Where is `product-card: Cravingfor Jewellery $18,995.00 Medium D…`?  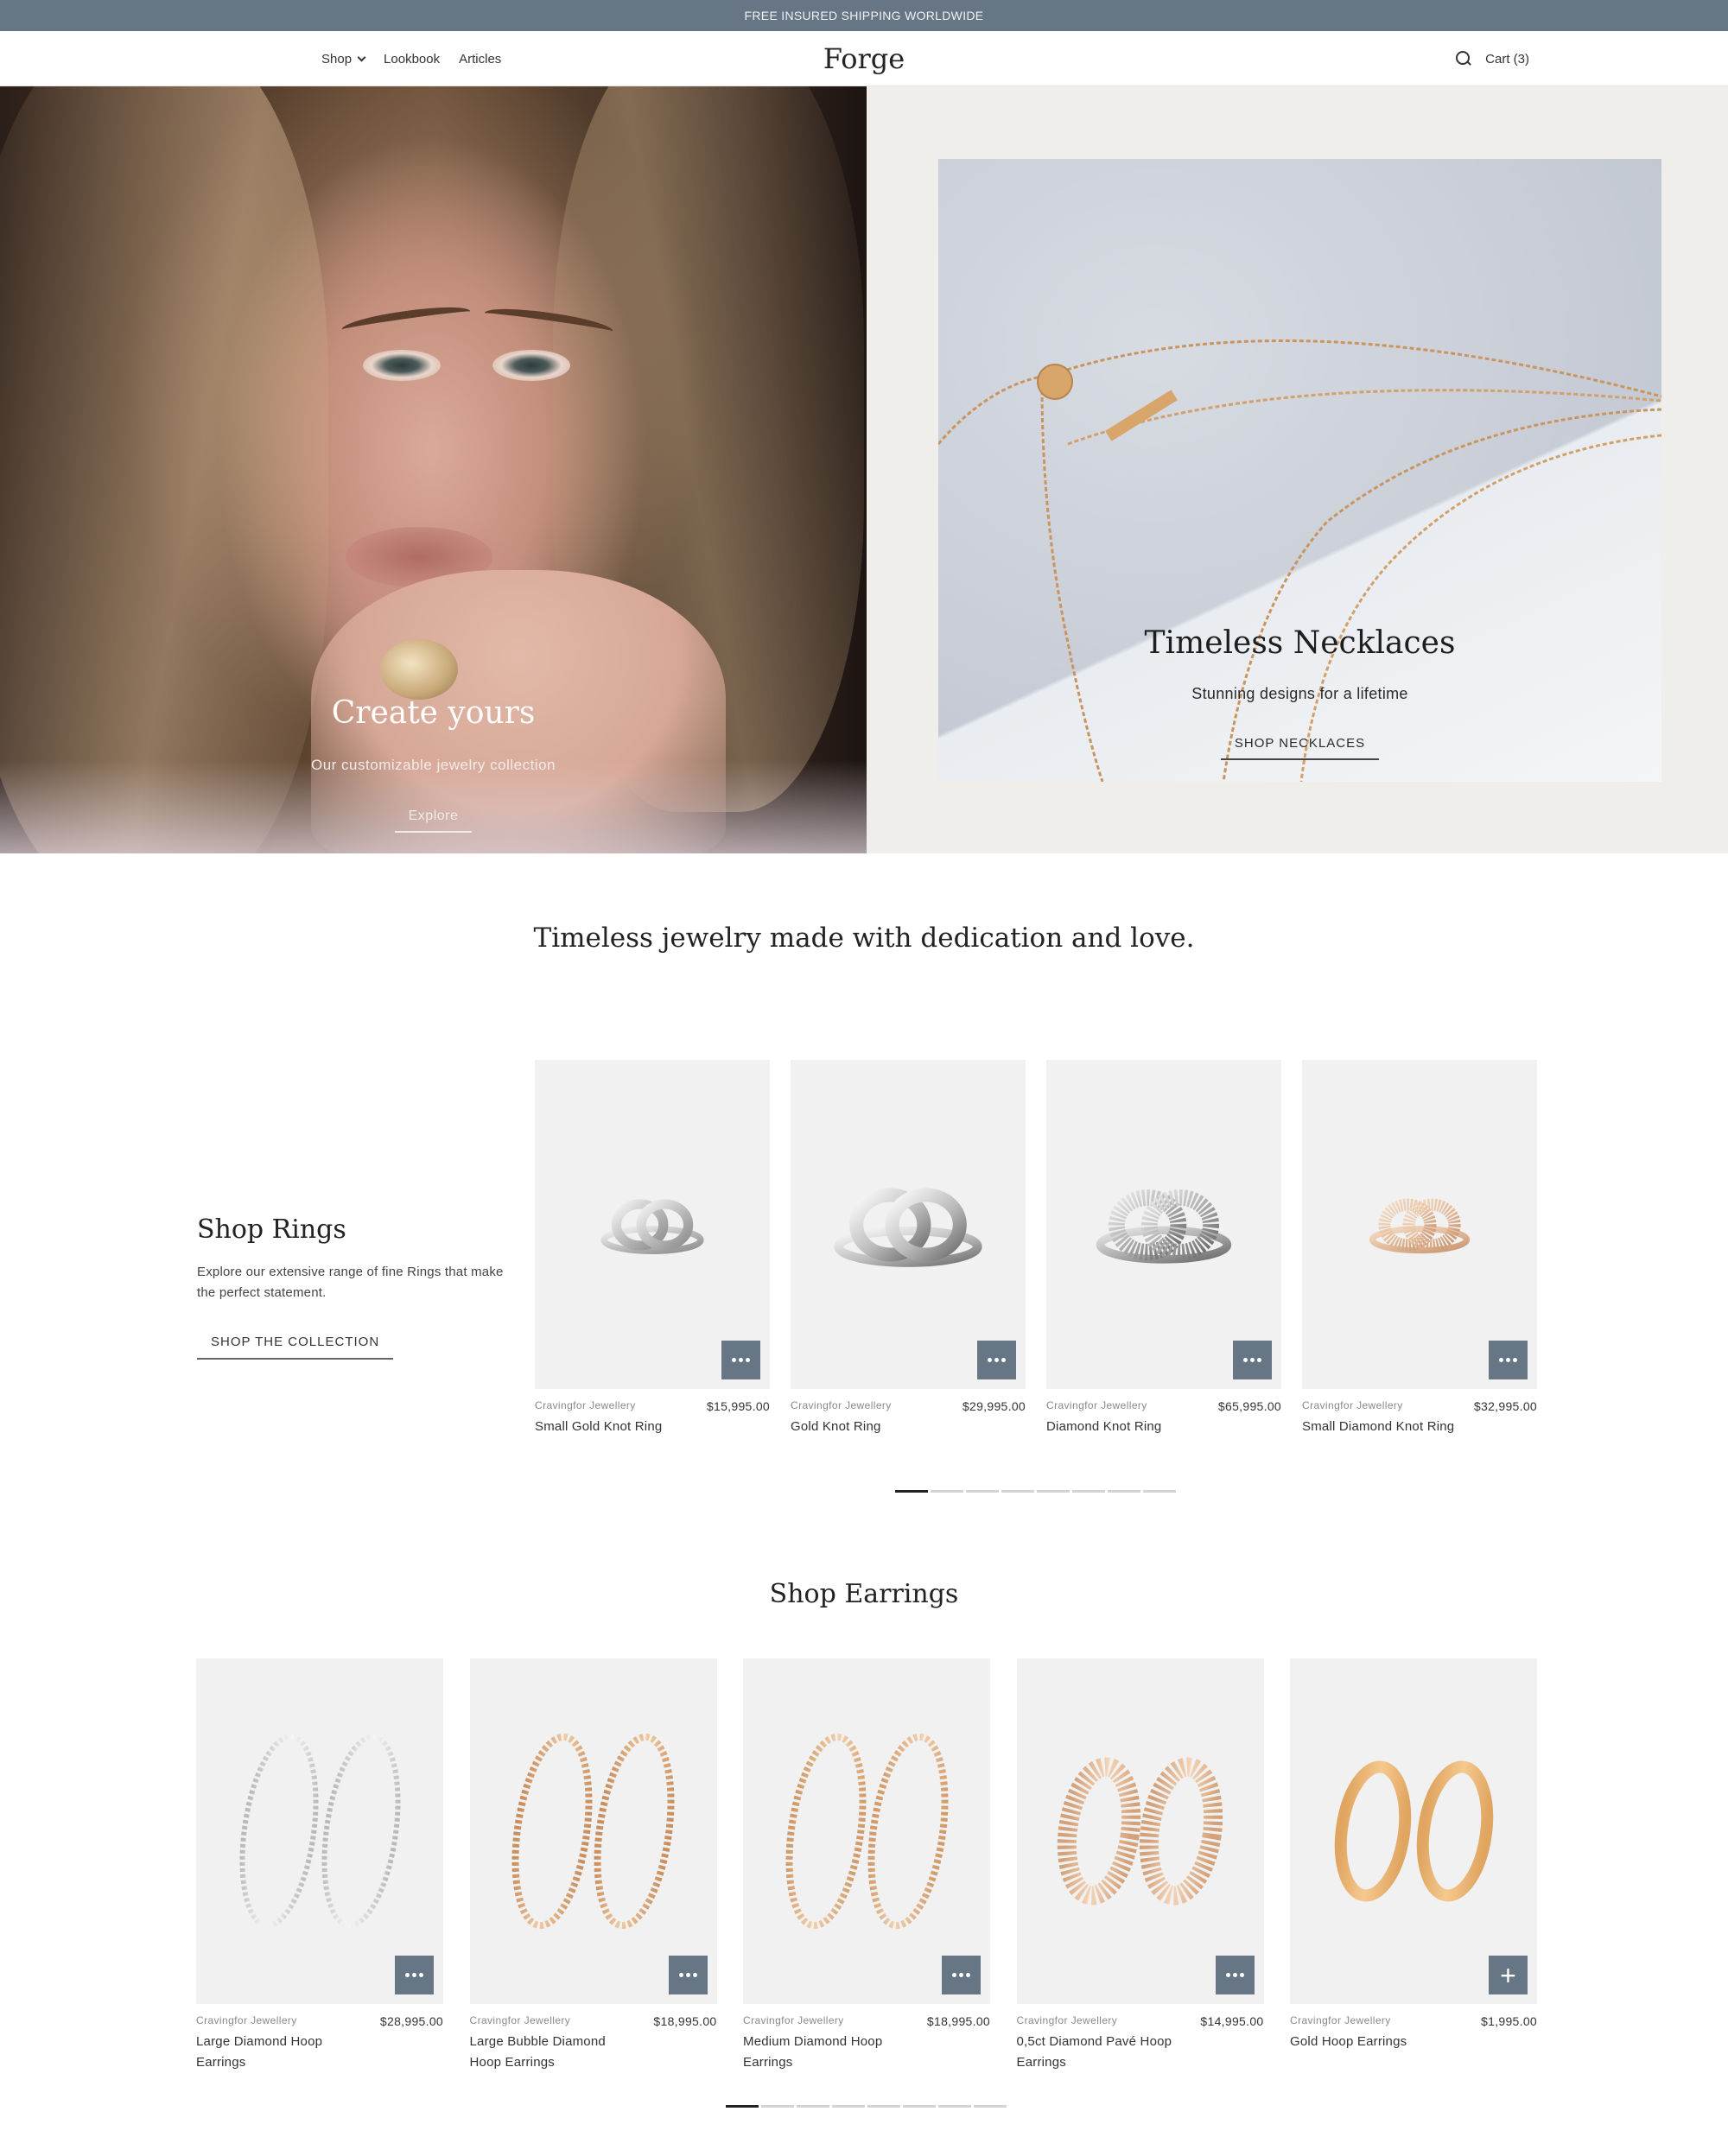 product-card: Cravingfor Jewellery $18,995.00 Medium D… is located at coordinates (866, 1870).